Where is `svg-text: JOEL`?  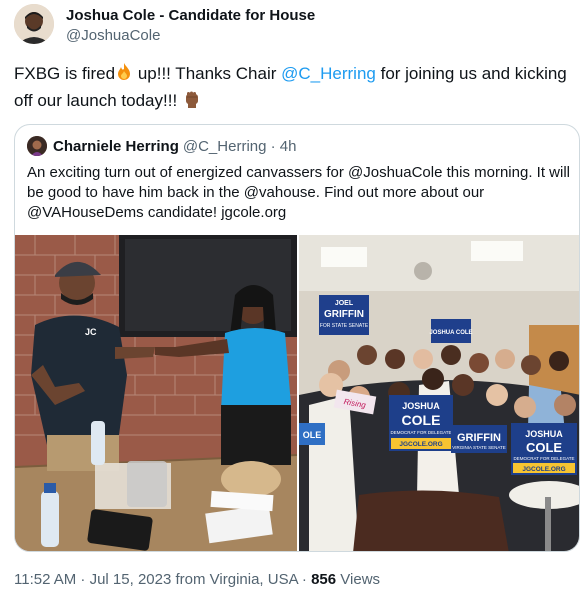 svg-text: JOEL is located at coordinates (344, 303).